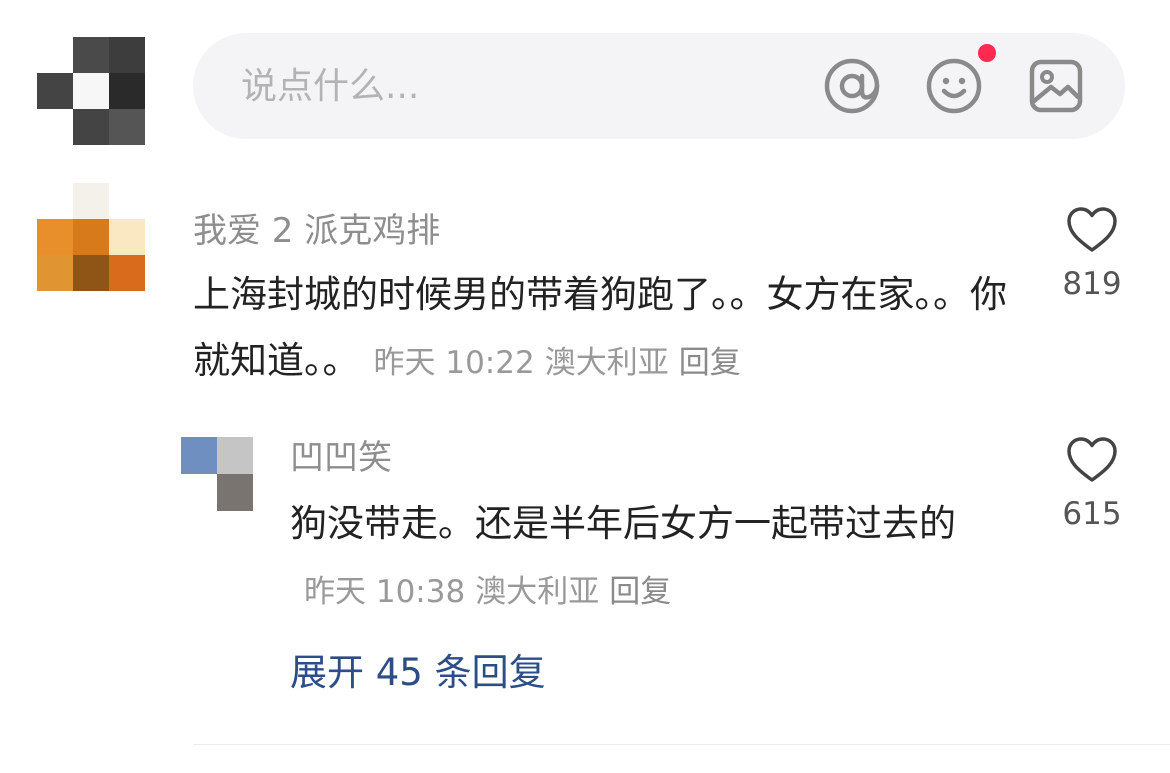 The height and width of the screenshot is (773, 1170). I want to click on like-button: 819, so click(1092, 255).